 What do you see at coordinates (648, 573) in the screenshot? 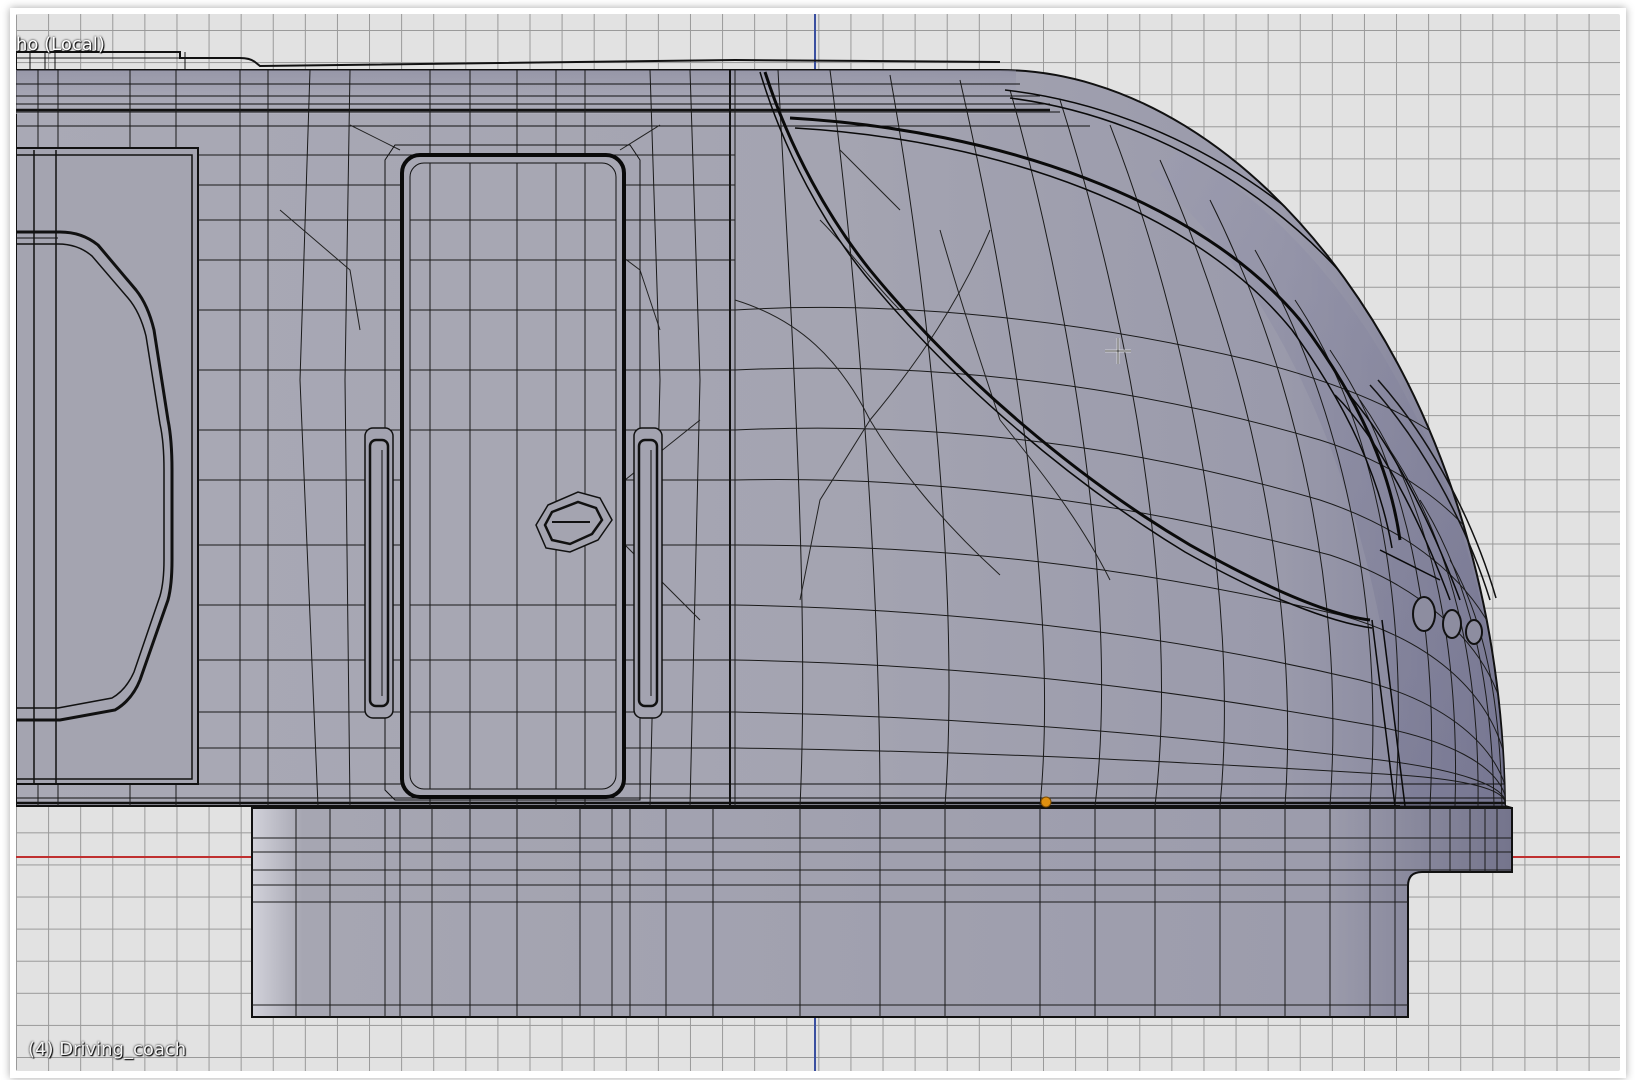
I see `grab-handle-right` at bounding box center [648, 573].